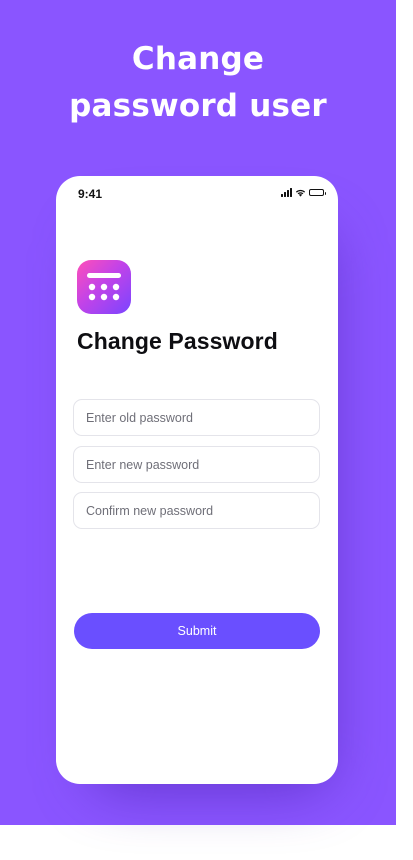  I want to click on status-icons, so click(303, 192).